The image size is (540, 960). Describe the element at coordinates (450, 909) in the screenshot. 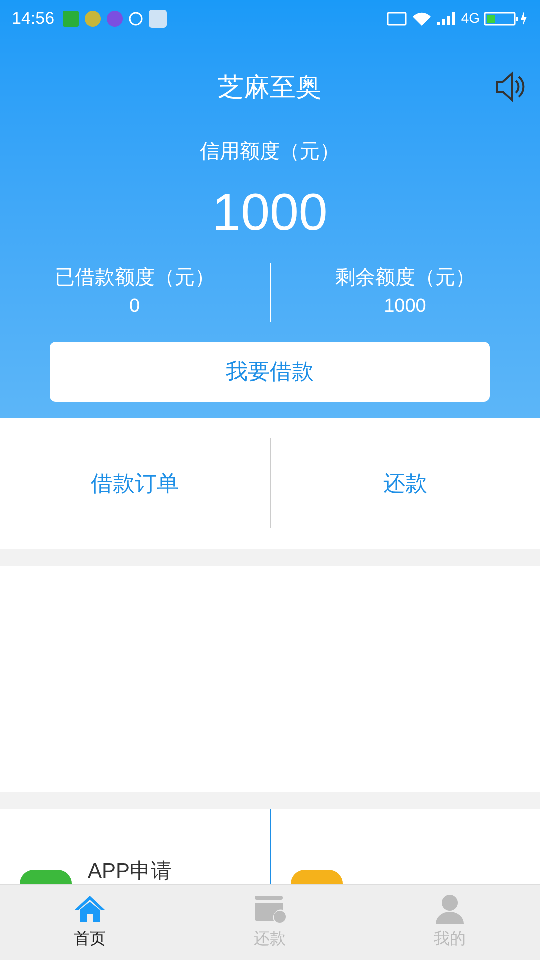

I see `user-icon` at that location.